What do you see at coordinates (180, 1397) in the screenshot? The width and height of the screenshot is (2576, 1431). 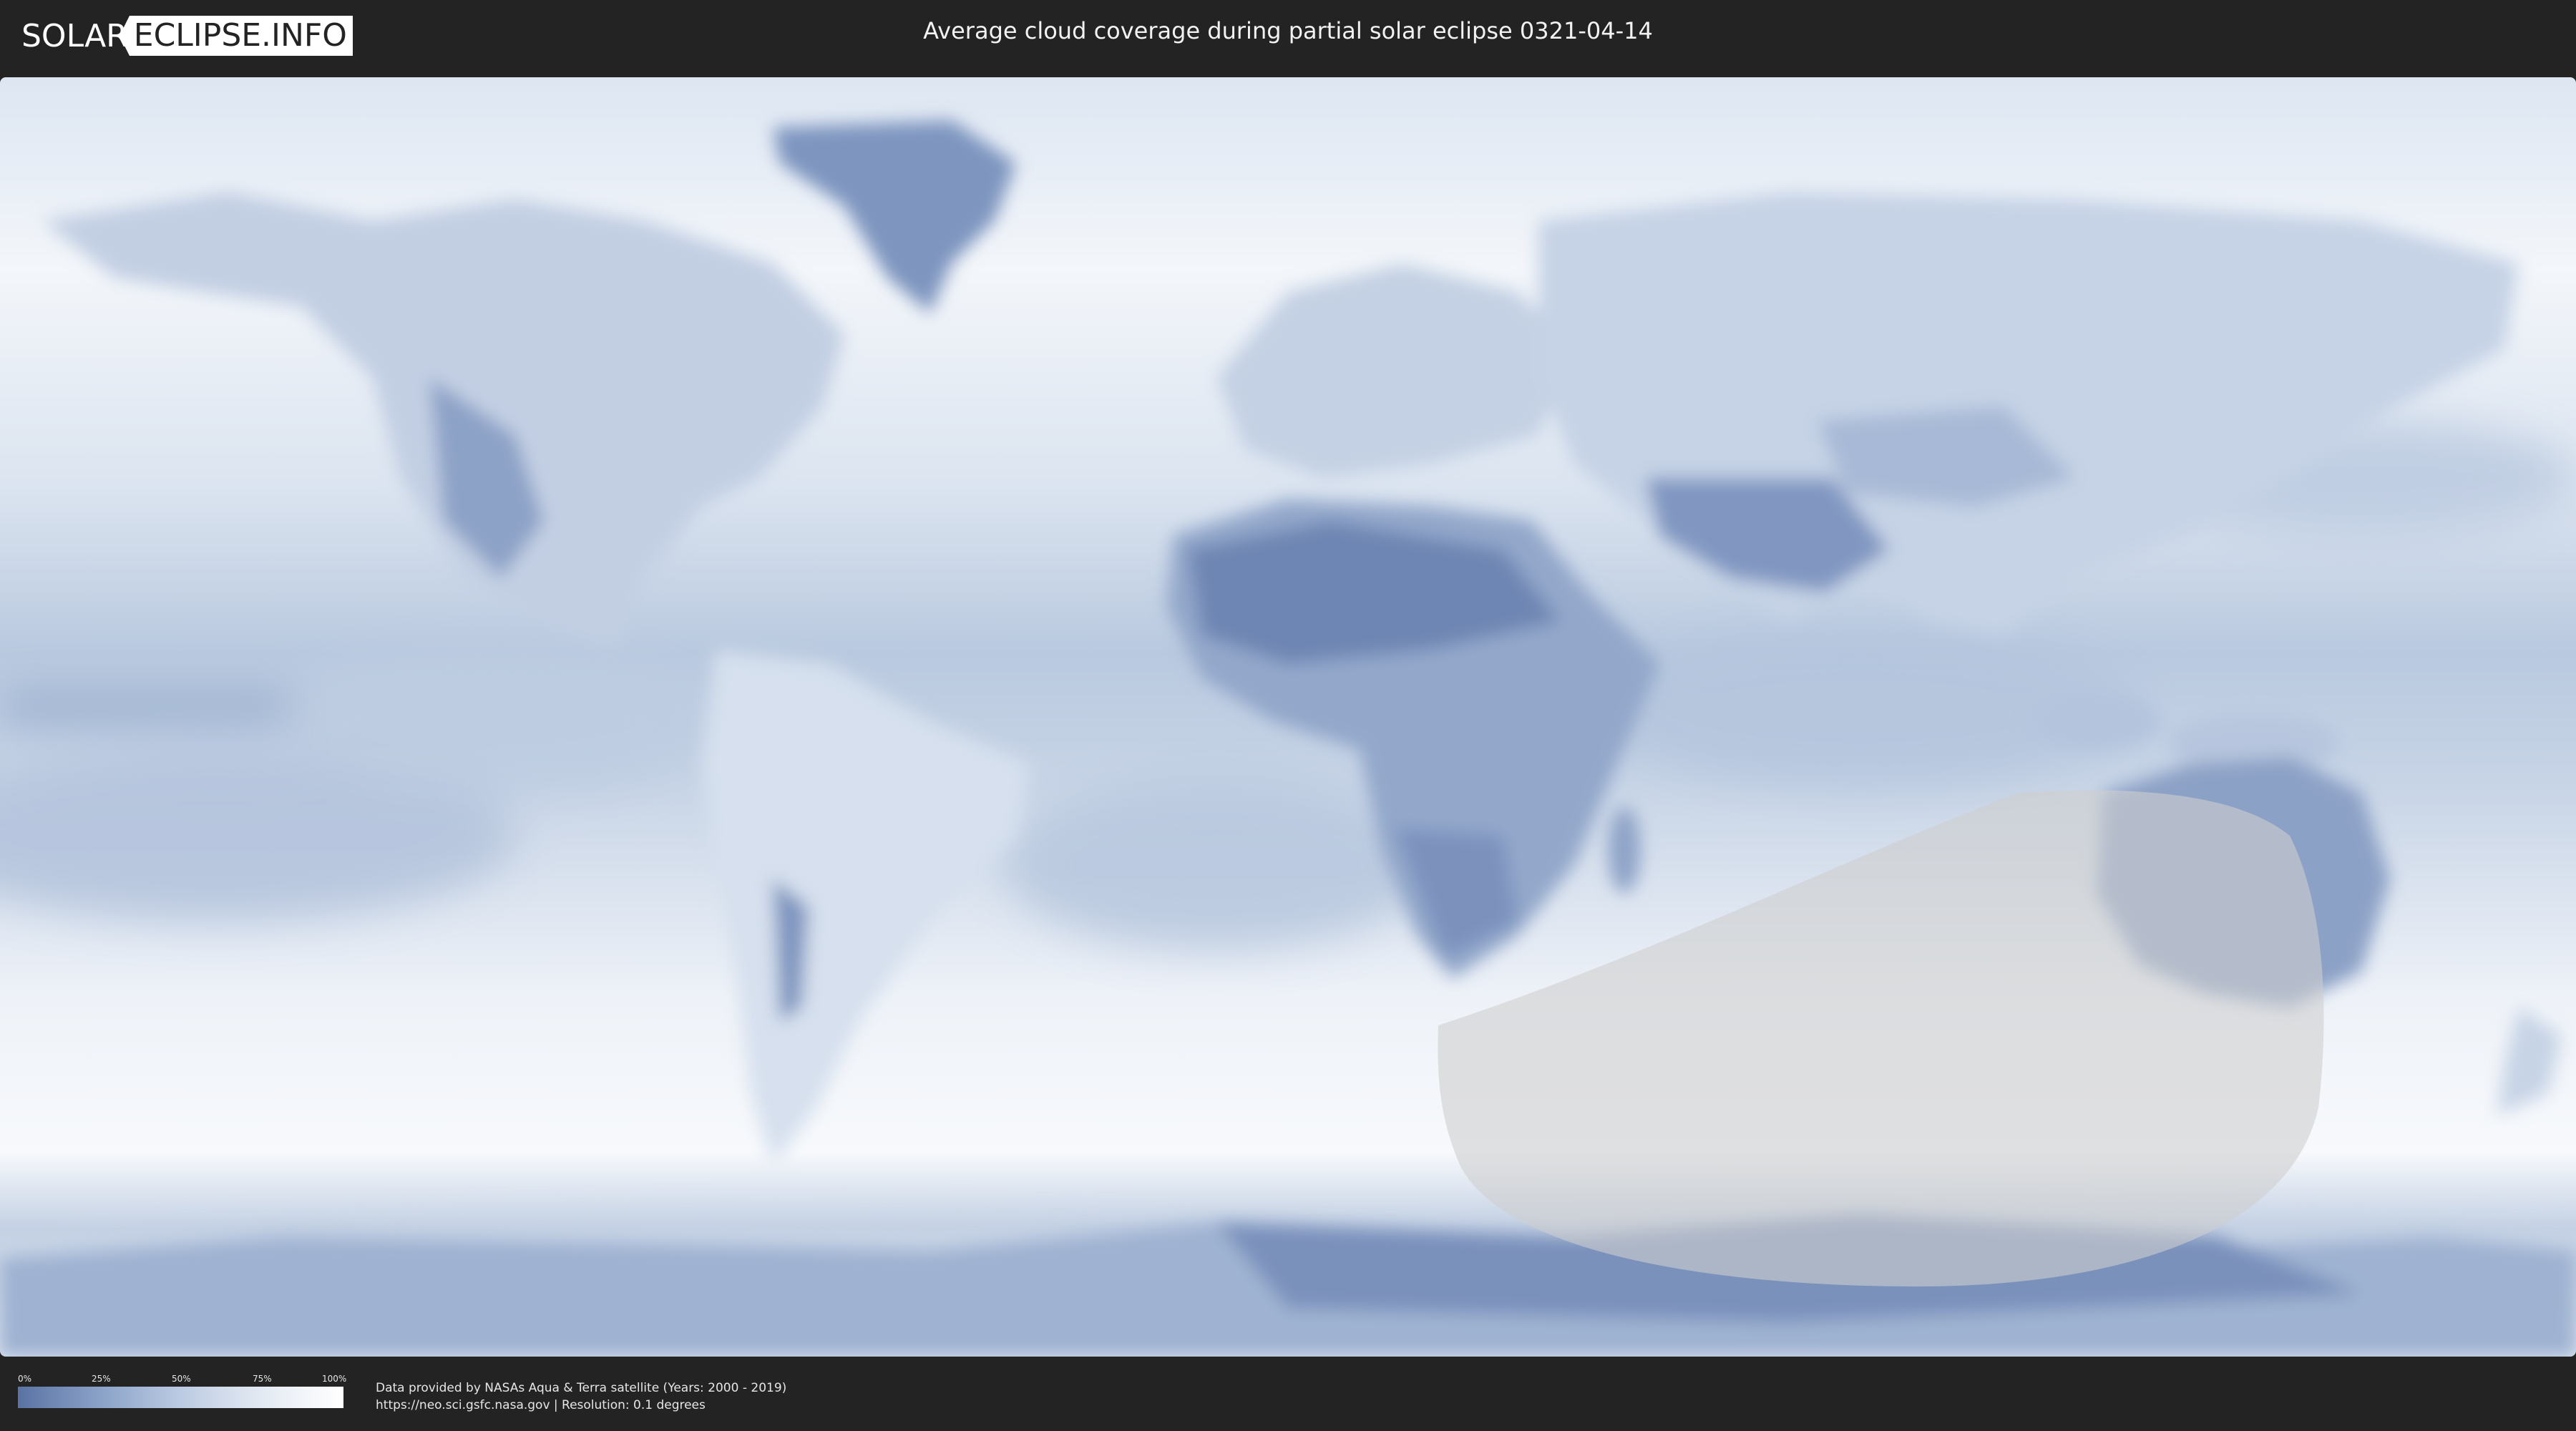 I see `legend-color-bar` at bounding box center [180, 1397].